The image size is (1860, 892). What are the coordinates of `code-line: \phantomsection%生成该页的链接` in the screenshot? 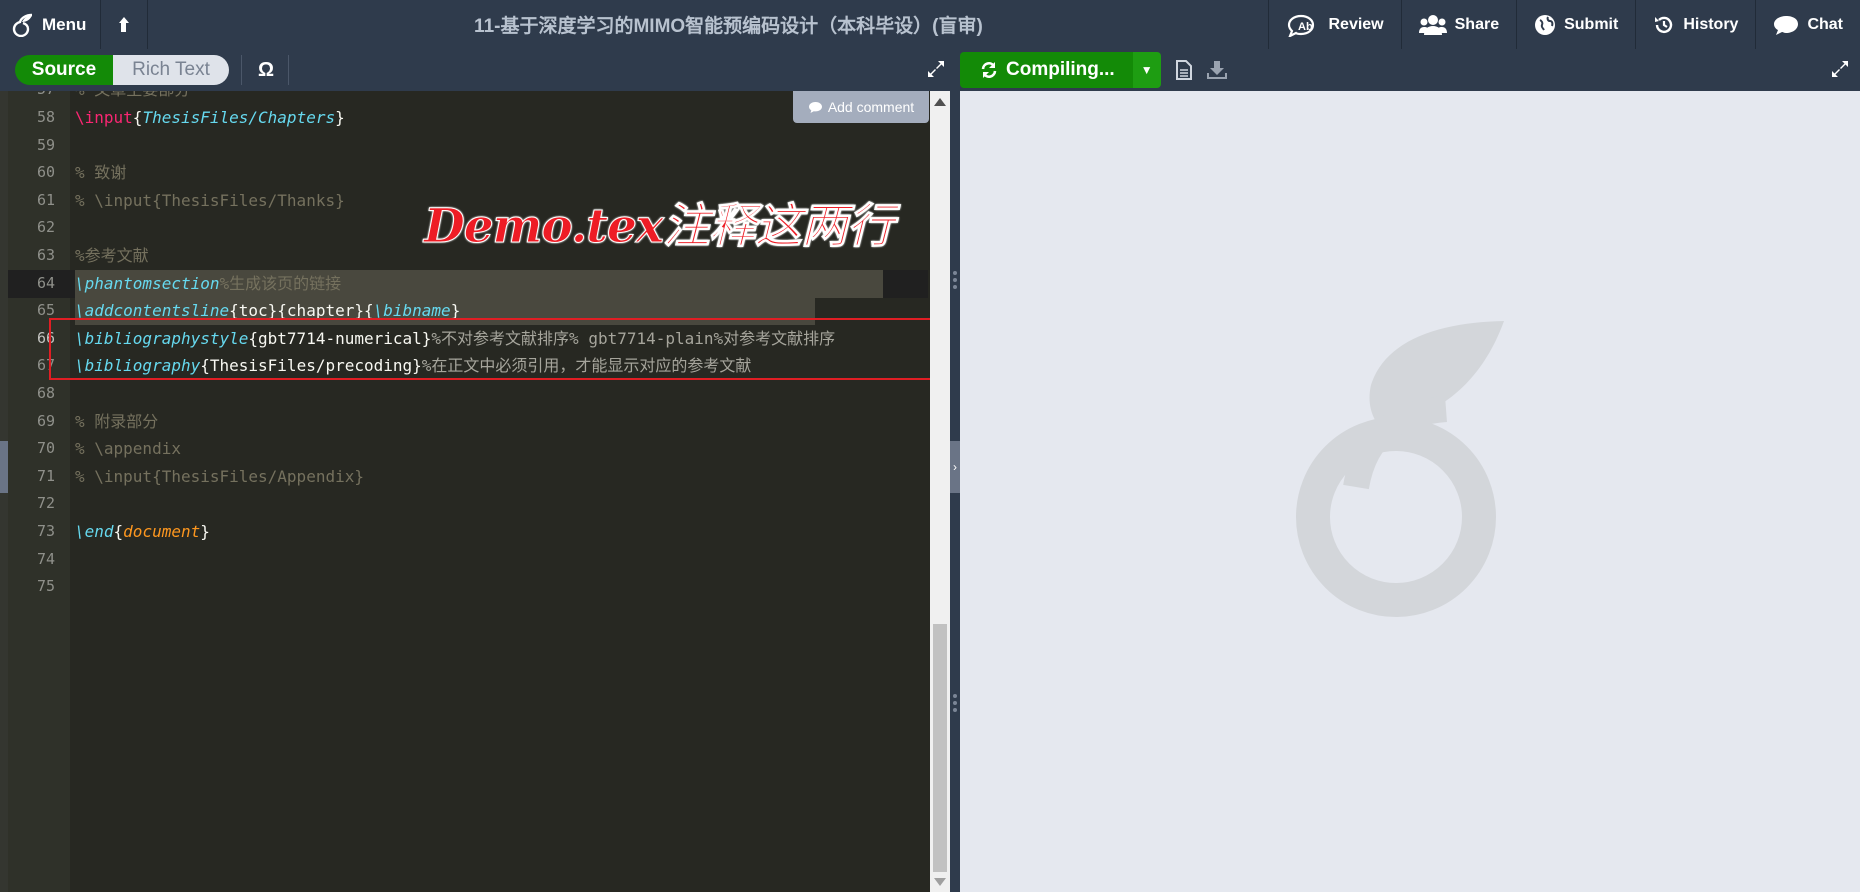 It's located at (208, 284).